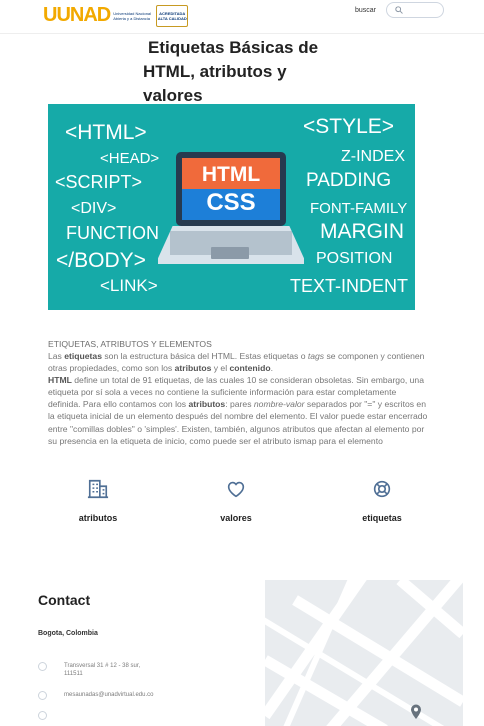 The image size is (484, 726). I want to click on map-marker-icon, so click(416, 711).